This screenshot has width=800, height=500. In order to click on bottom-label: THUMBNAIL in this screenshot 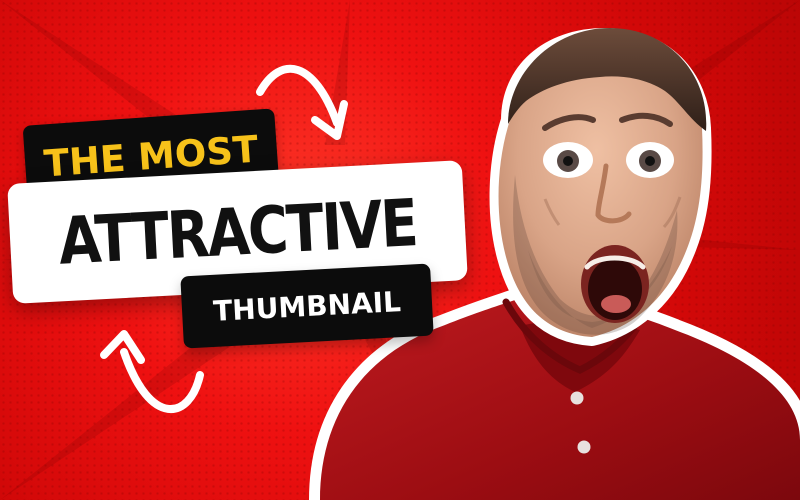, I will do `click(307, 306)`.